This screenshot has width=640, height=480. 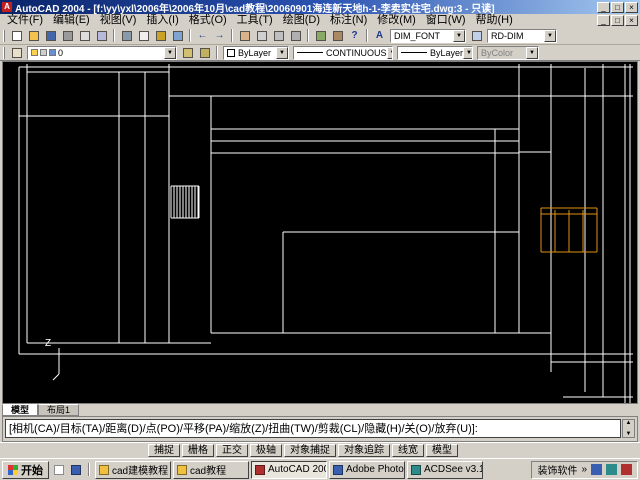 What do you see at coordinates (67, 35) in the screenshot?
I see `plot-icon` at bounding box center [67, 35].